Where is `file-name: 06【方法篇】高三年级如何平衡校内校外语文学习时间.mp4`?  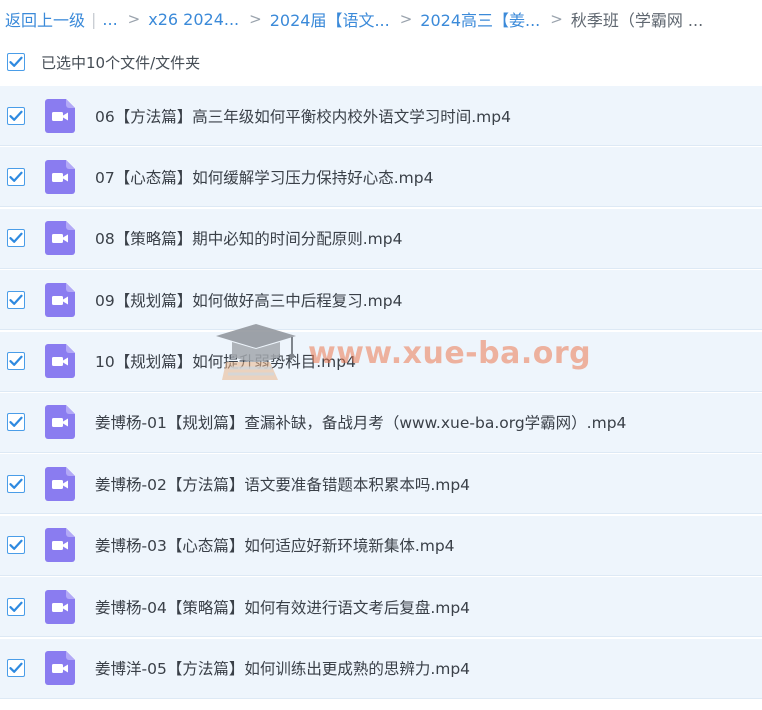 file-name: 06【方法篇】高三年级如何平衡校内校外语文学习时间.mp4 is located at coordinates (303, 116).